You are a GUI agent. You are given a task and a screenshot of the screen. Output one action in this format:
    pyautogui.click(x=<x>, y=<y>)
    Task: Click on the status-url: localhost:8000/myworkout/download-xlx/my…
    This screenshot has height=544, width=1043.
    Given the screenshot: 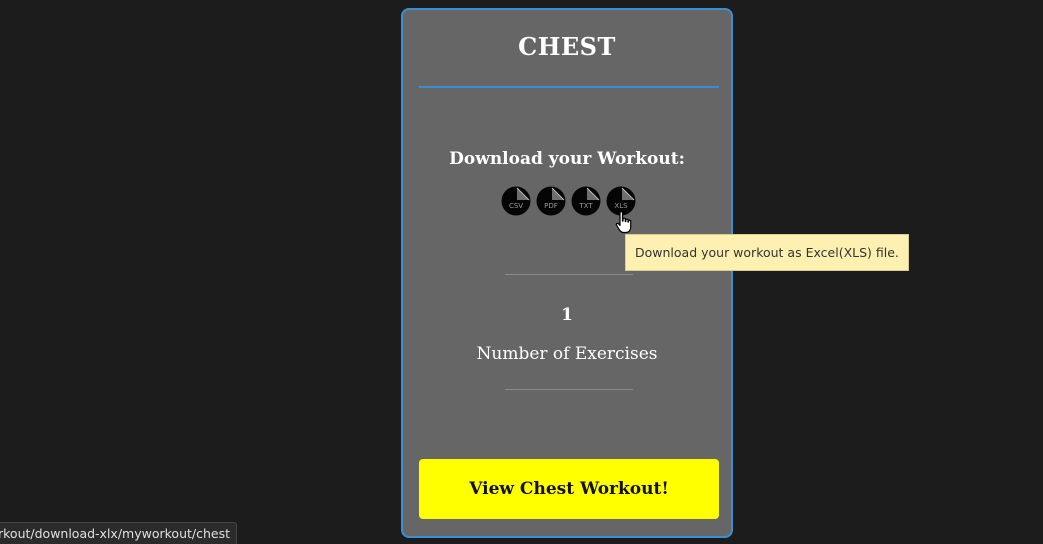 What is the action you would take?
    pyautogui.click(x=115, y=533)
    